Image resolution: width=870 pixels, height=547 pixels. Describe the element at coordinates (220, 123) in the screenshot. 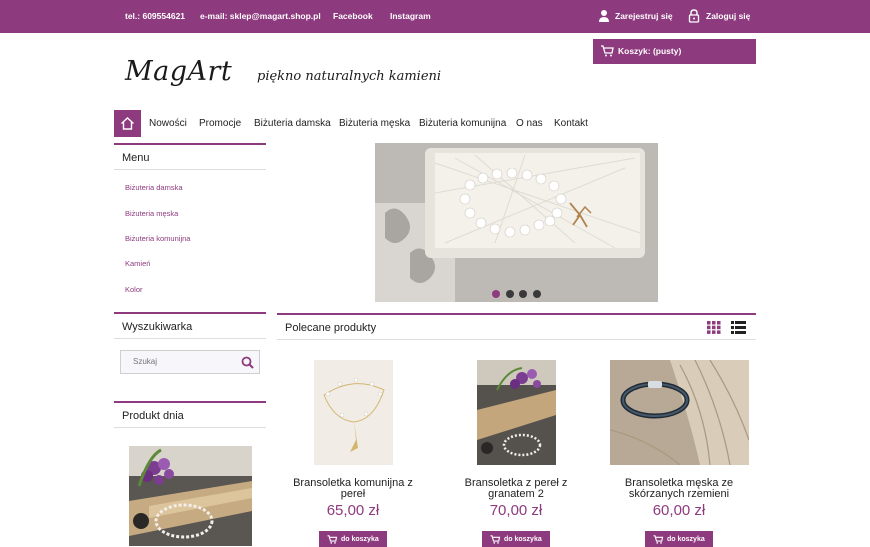

I see `nav-item-promocje: Promocje` at that location.